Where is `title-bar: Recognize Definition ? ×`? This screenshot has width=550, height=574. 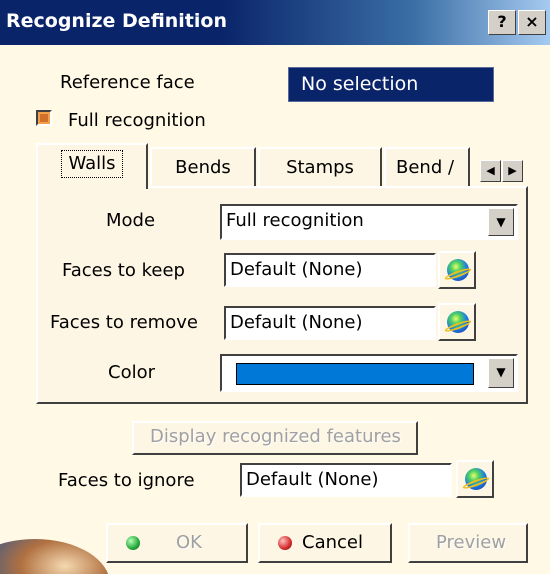 title-bar: Recognize Definition ? × is located at coordinates (275, 22).